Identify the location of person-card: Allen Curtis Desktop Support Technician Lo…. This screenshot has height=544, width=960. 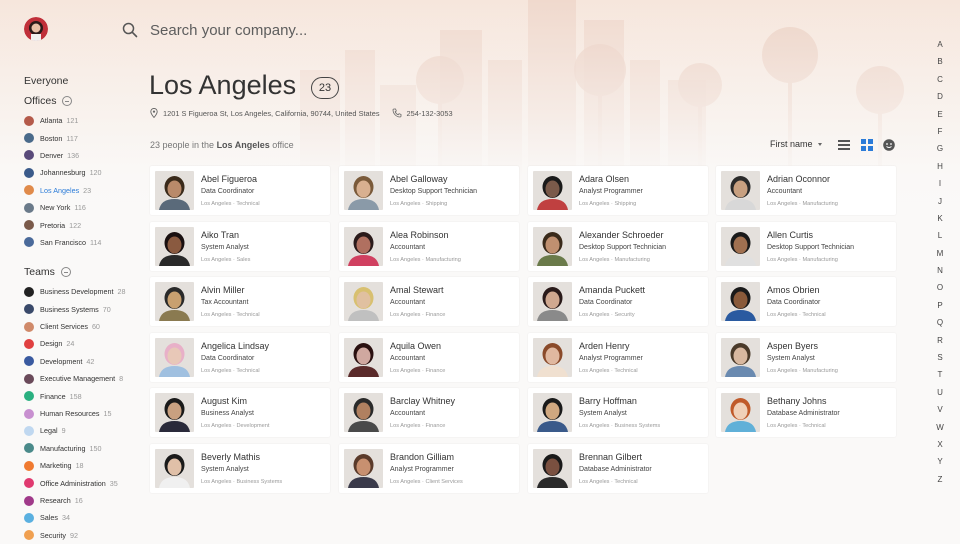
(806, 246).